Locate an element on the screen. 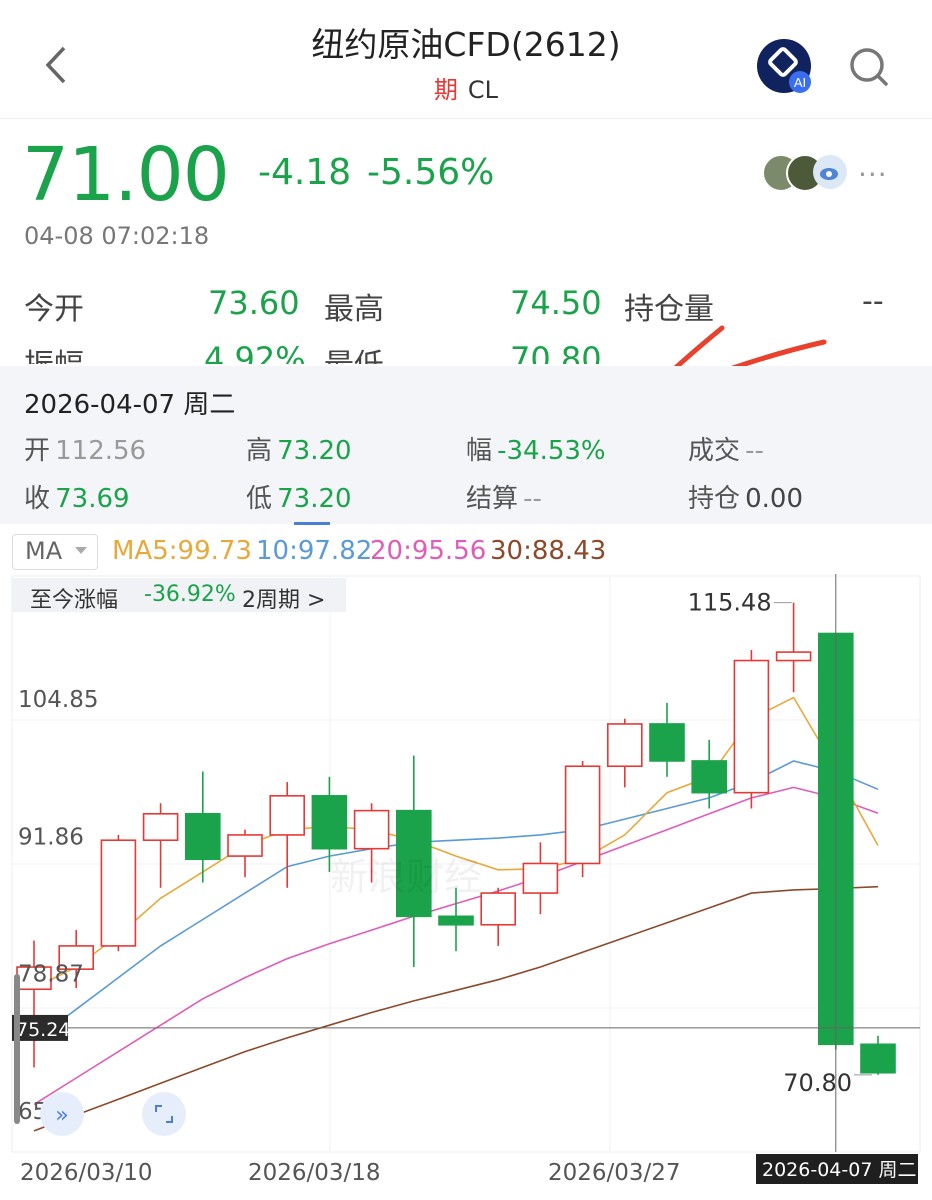 The image size is (932, 1200). ai-assistant-icon: AI is located at coordinates (784, 66).